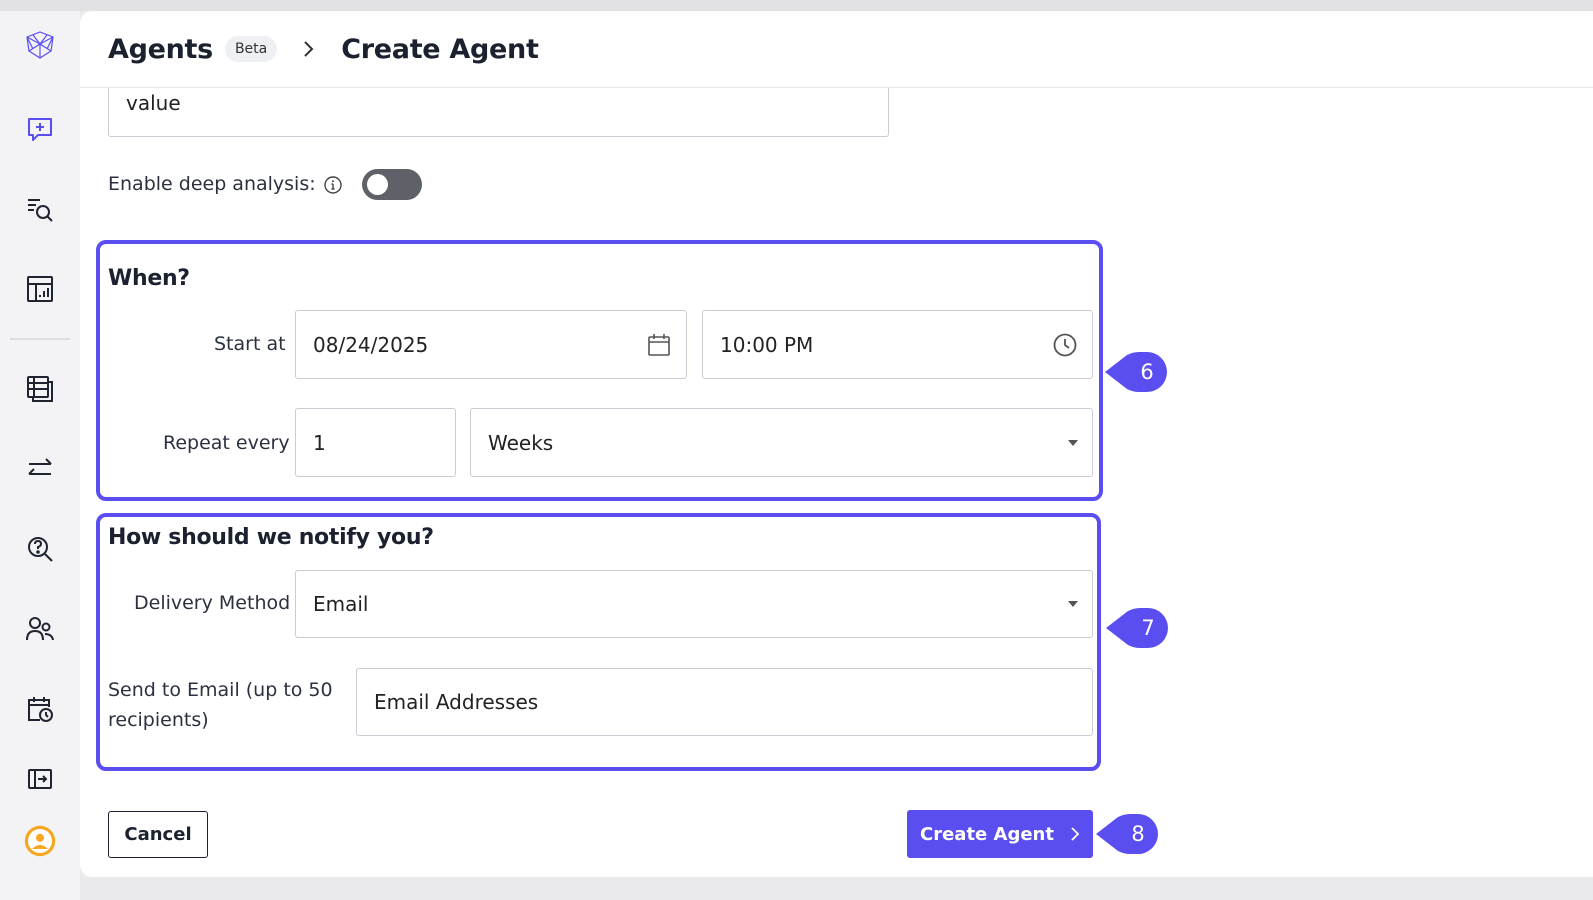 The width and height of the screenshot is (1593, 900). I want to click on step-marker-7: 7, so click(1137, 628).